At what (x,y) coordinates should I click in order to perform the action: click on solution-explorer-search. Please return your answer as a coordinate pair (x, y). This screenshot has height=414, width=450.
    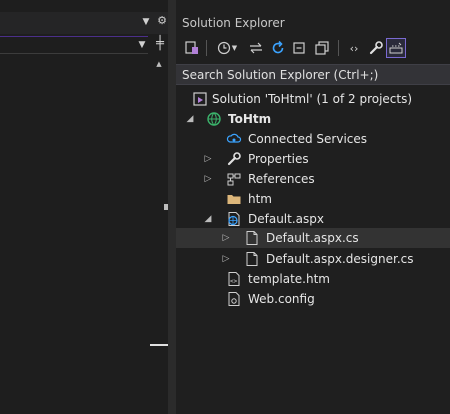
    Looking at the image, I should click on (313, 74).